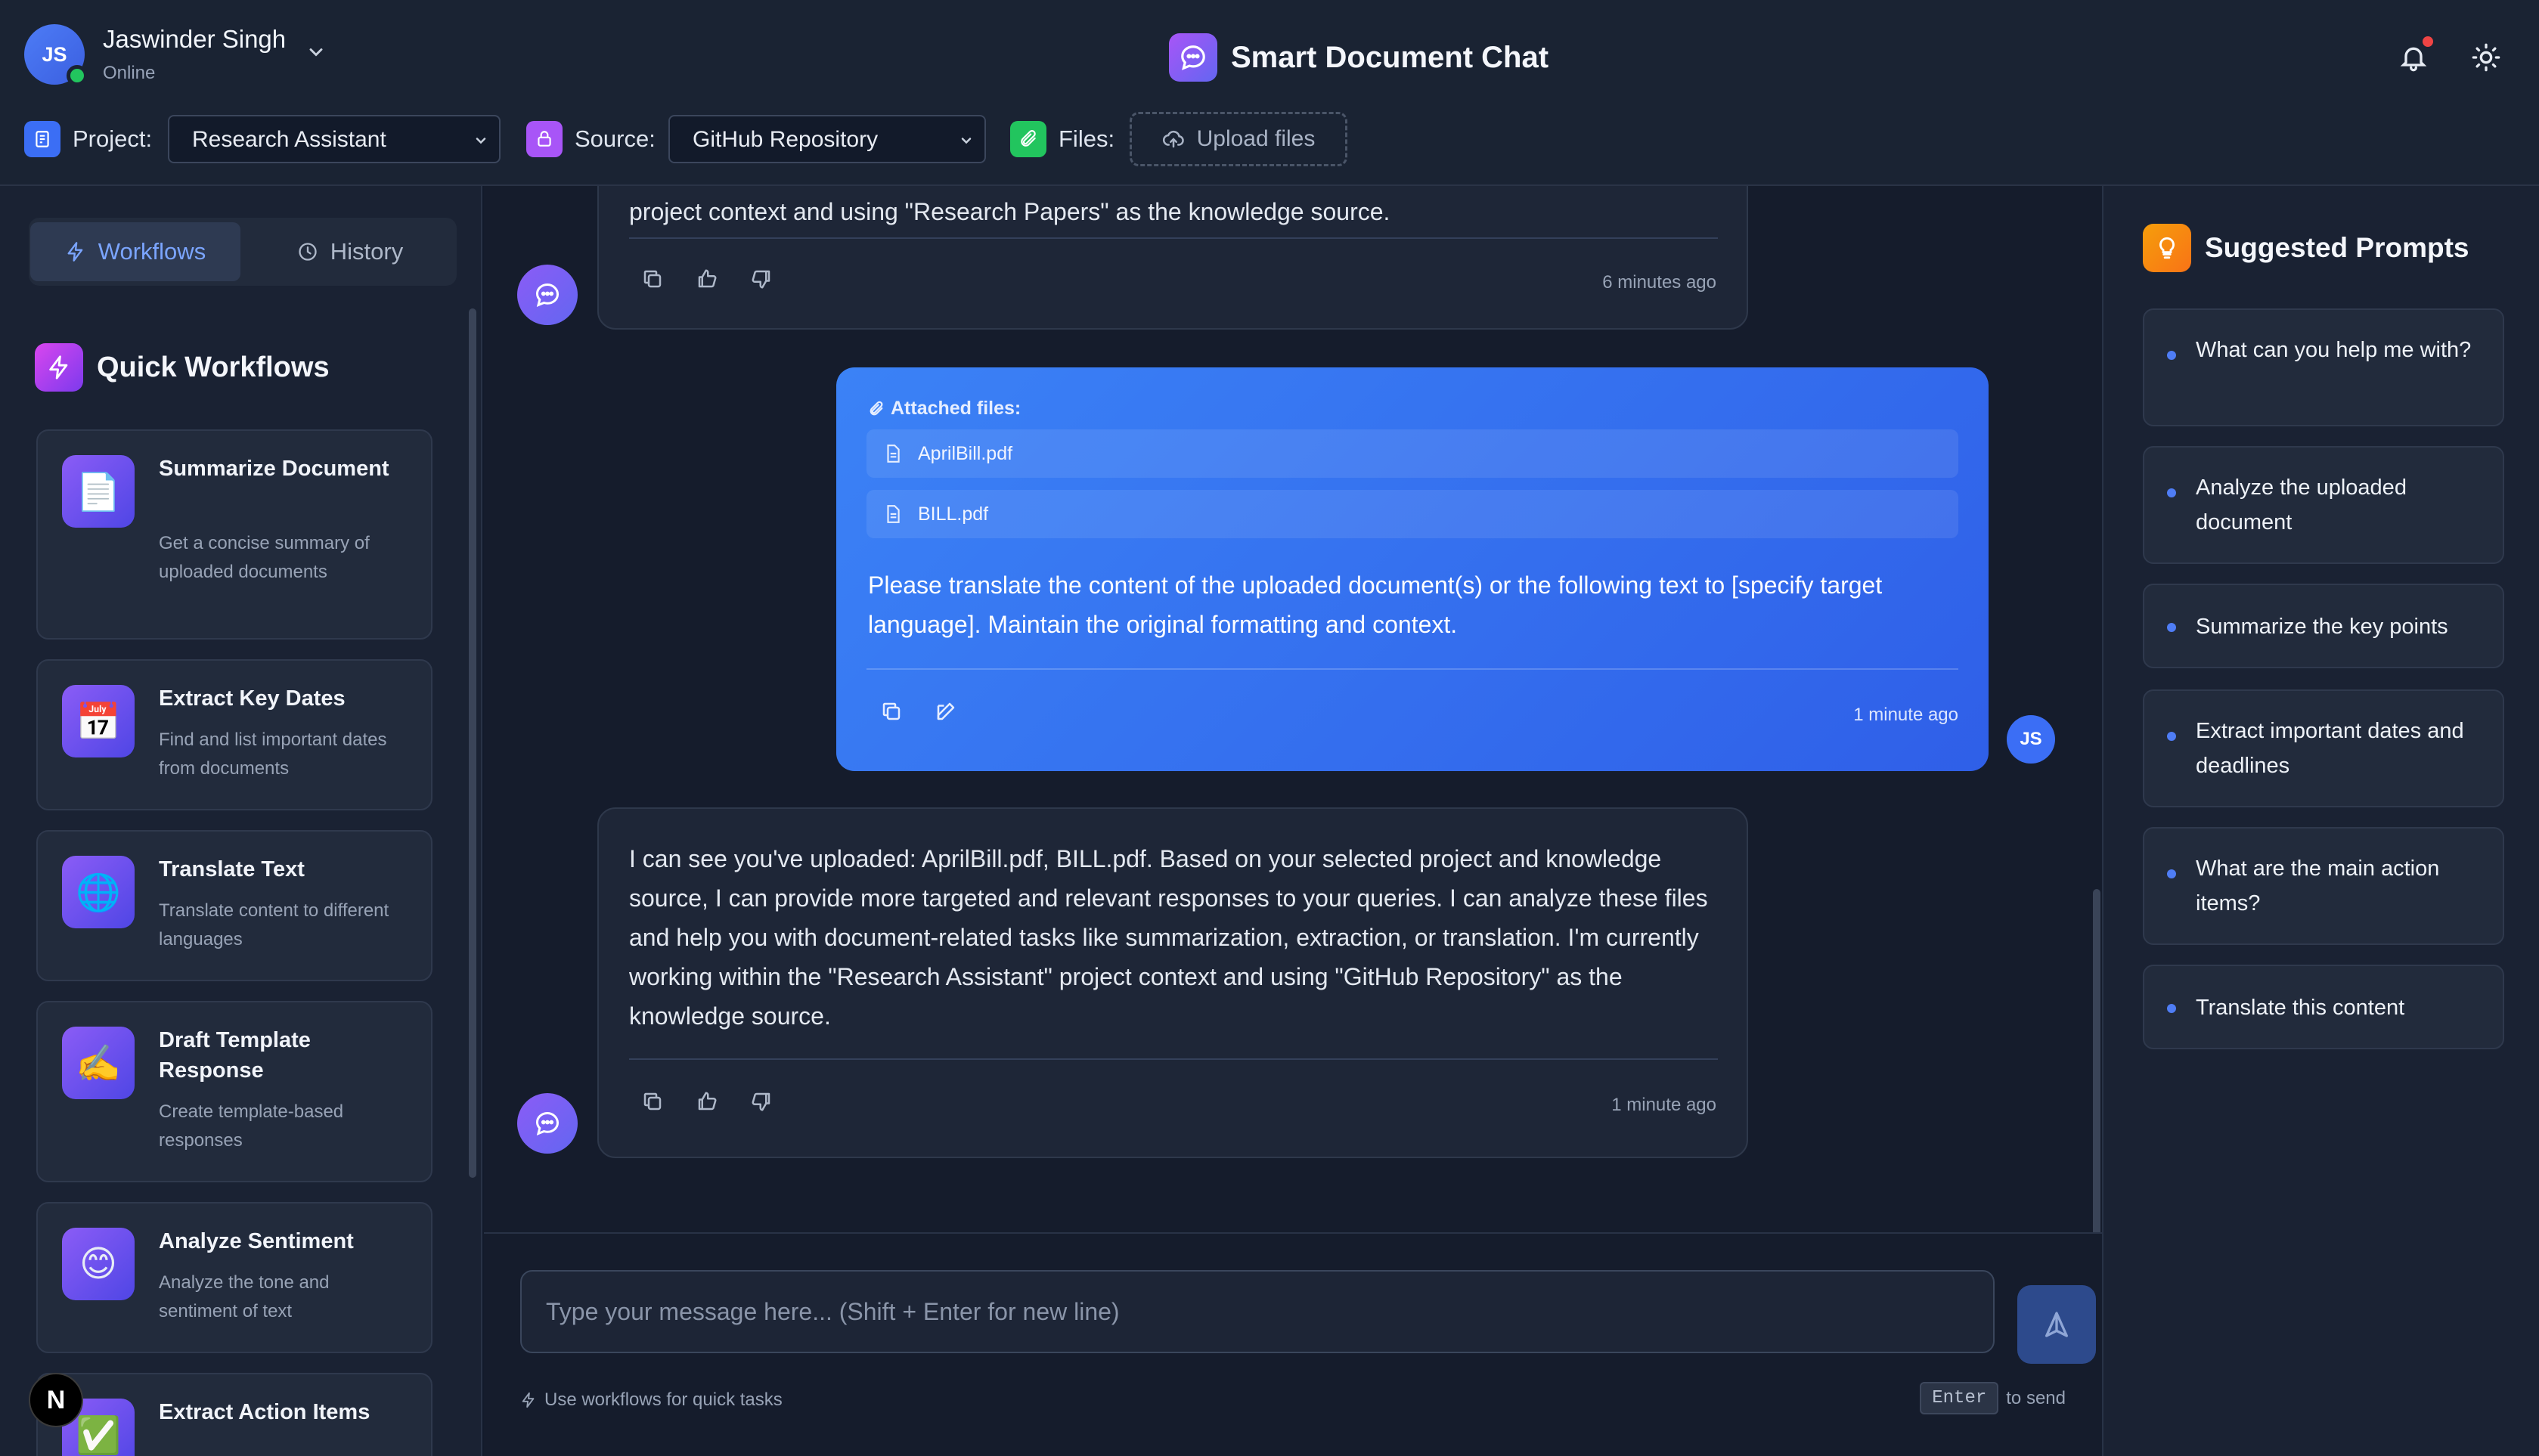 The height and width of the screenshot is (1456, 2539). What do you see at coordinates (1087, 138) in the screenshot?
I see `files-label: Files:` at bounding box center [1087, 138].